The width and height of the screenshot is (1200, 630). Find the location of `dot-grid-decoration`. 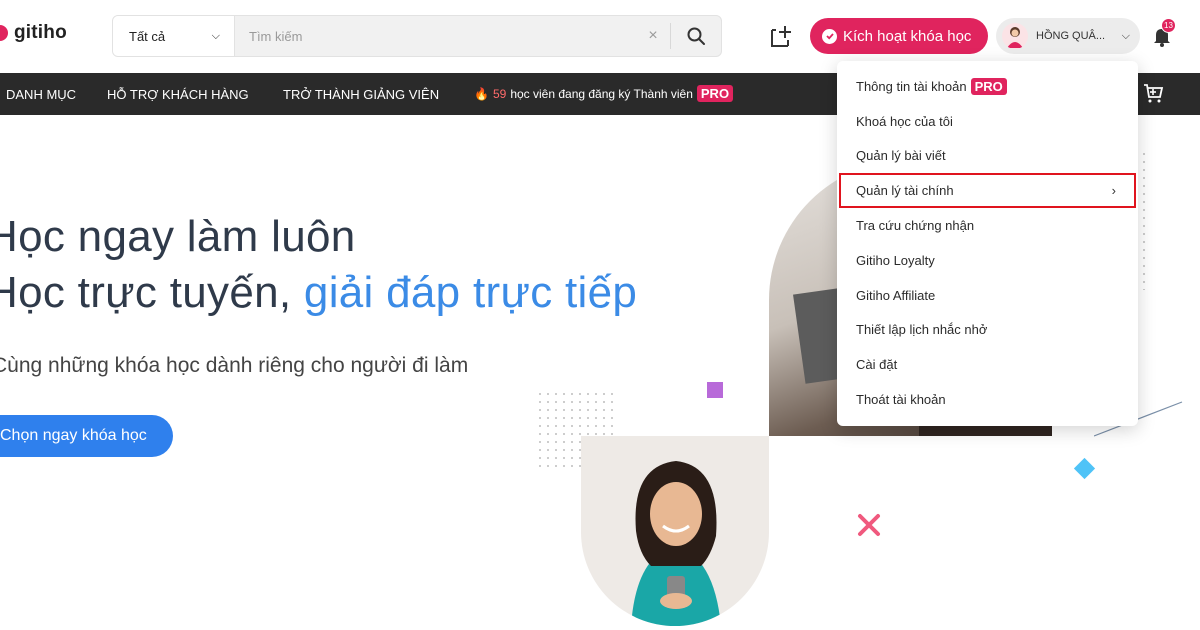

dot-grid-decoration is located at coordinates (1144, 220).